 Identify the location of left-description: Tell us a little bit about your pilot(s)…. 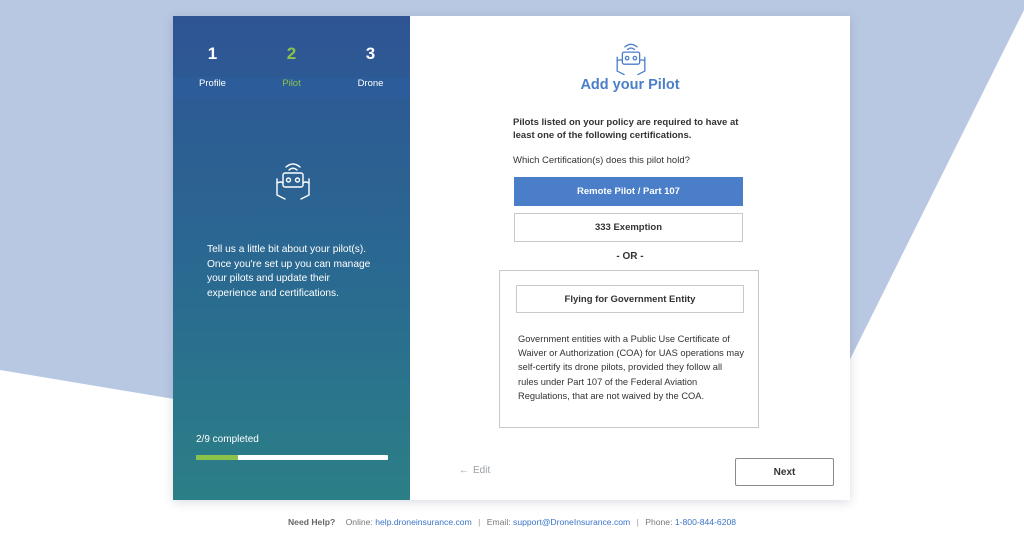
(289, 271).